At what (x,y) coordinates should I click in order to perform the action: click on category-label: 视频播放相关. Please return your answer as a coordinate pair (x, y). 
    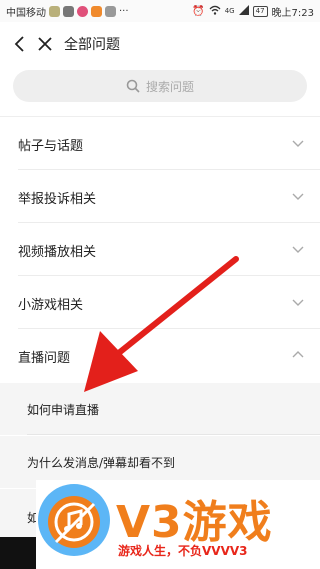
    Looking at the image, I should click on (57, 252).